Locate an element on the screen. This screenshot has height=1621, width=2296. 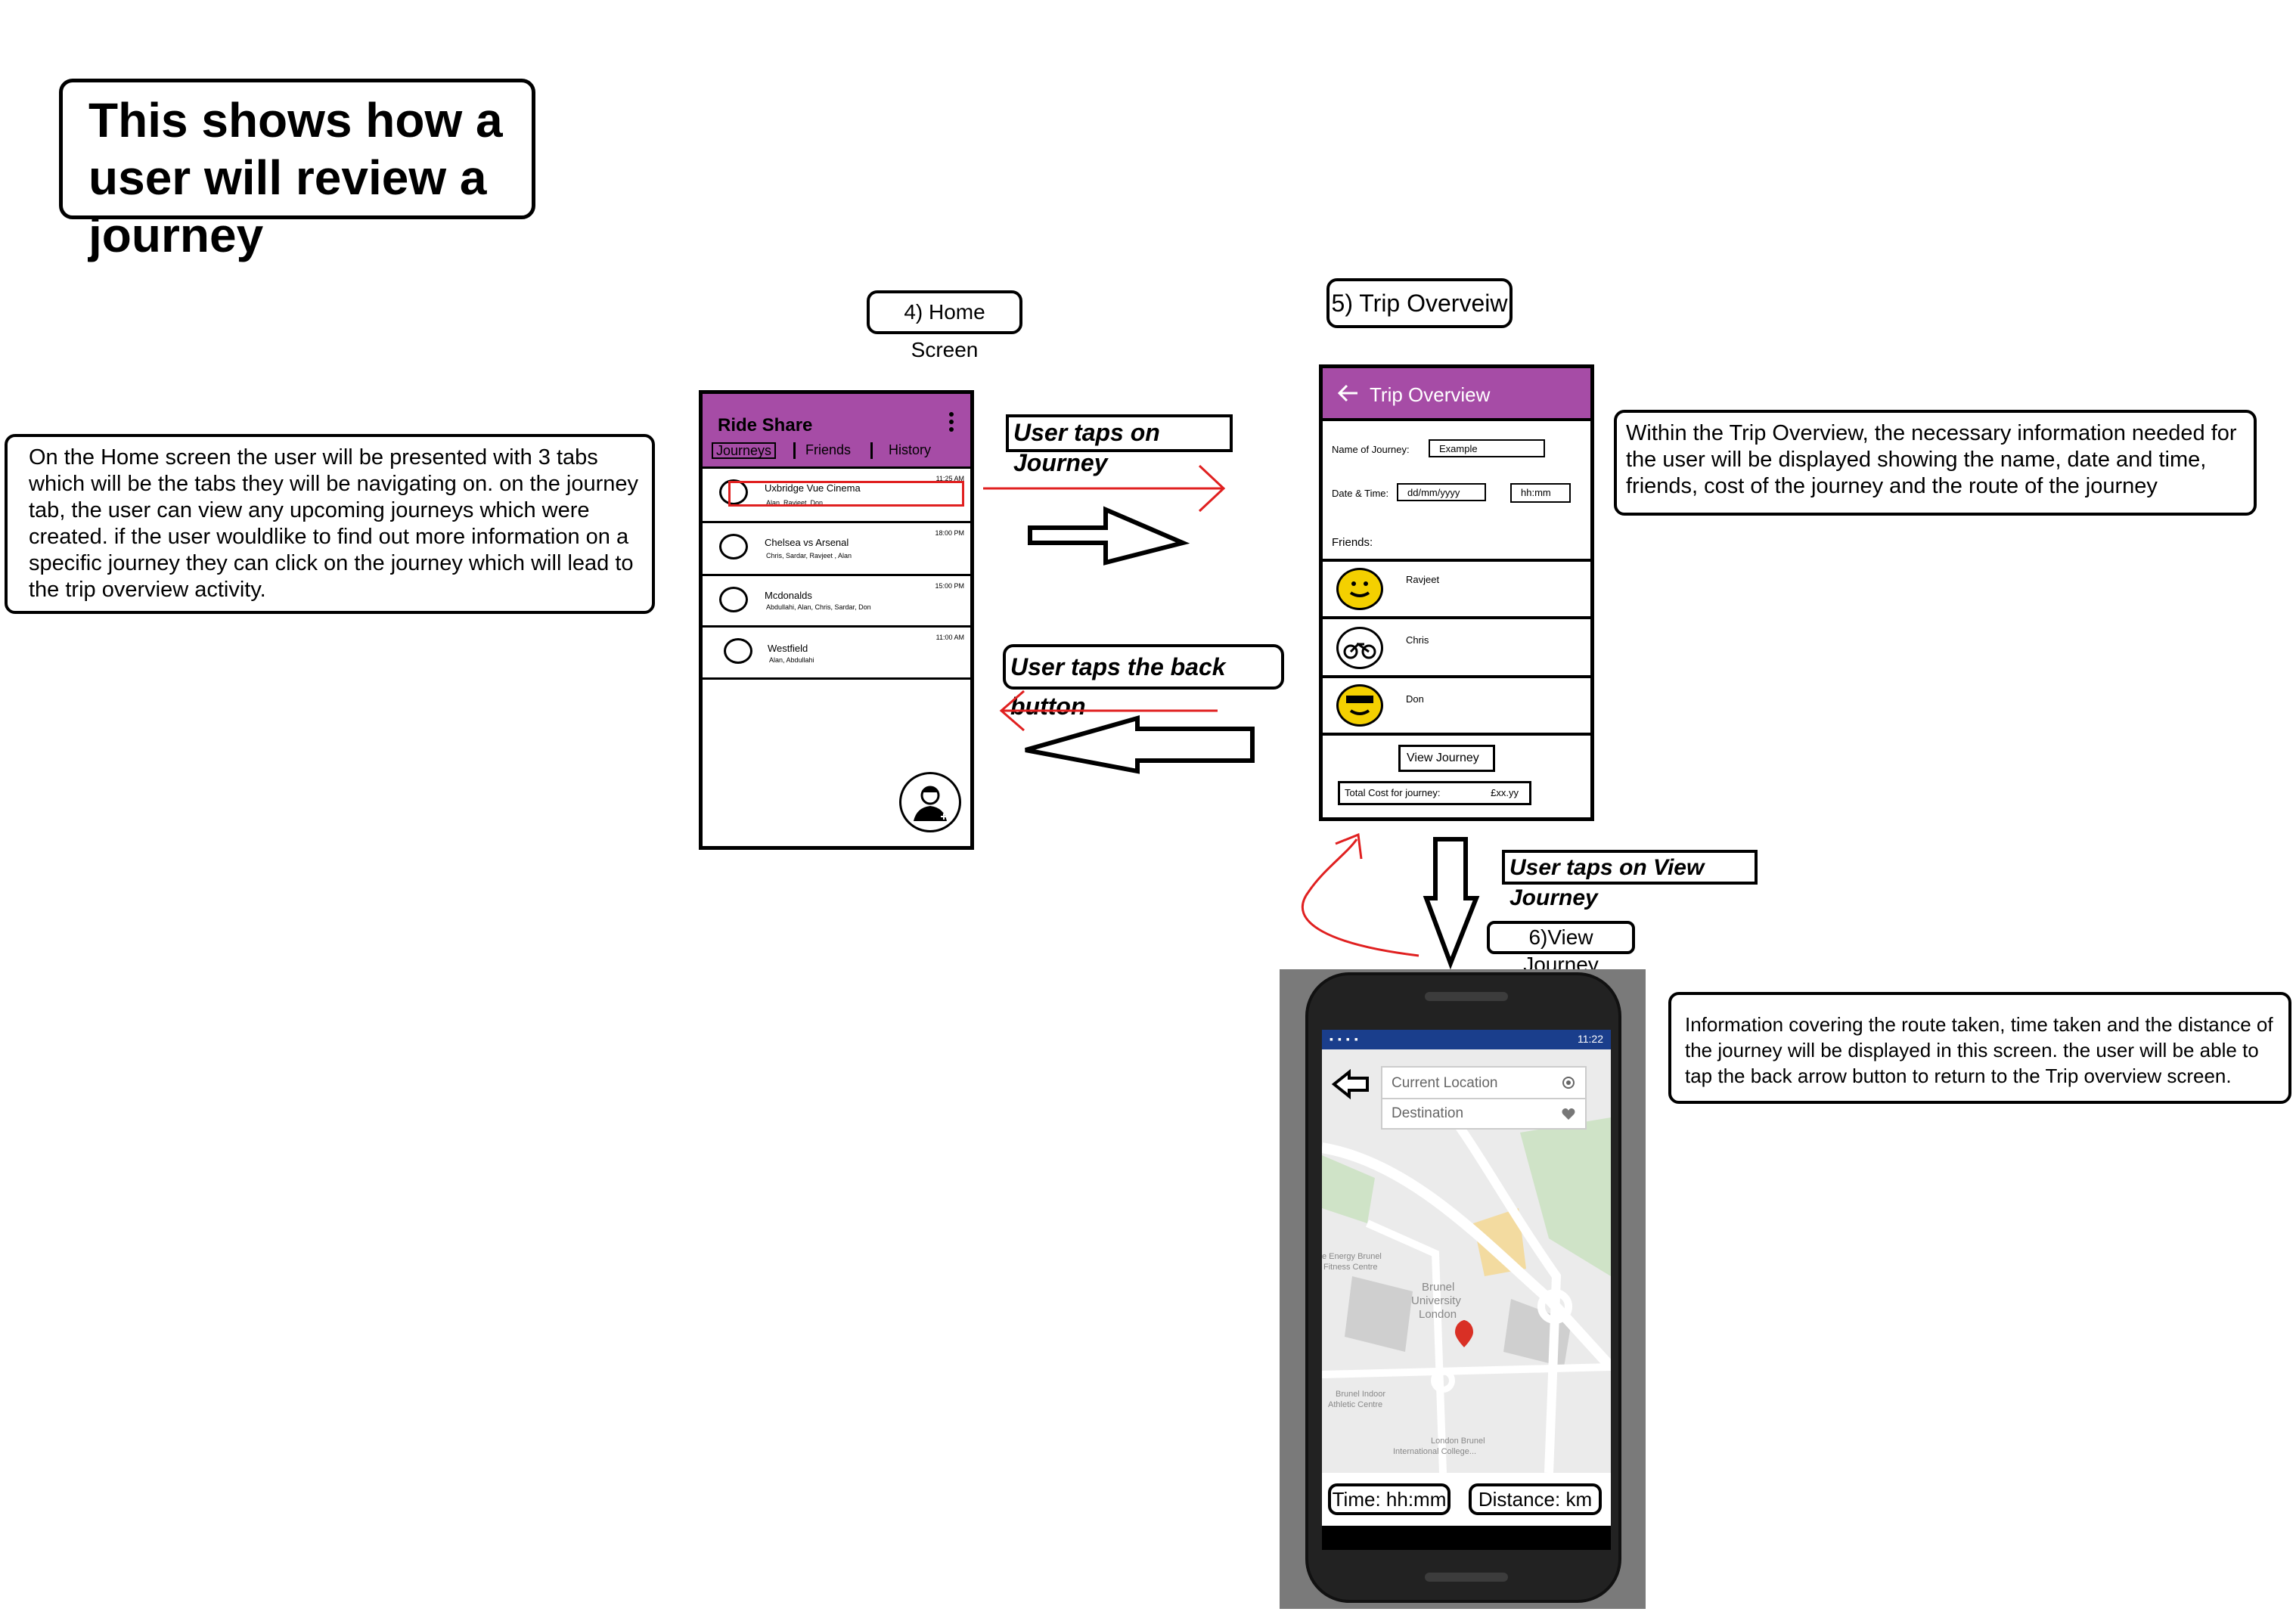
flow-arrows is located at coordinates (1231, 717).